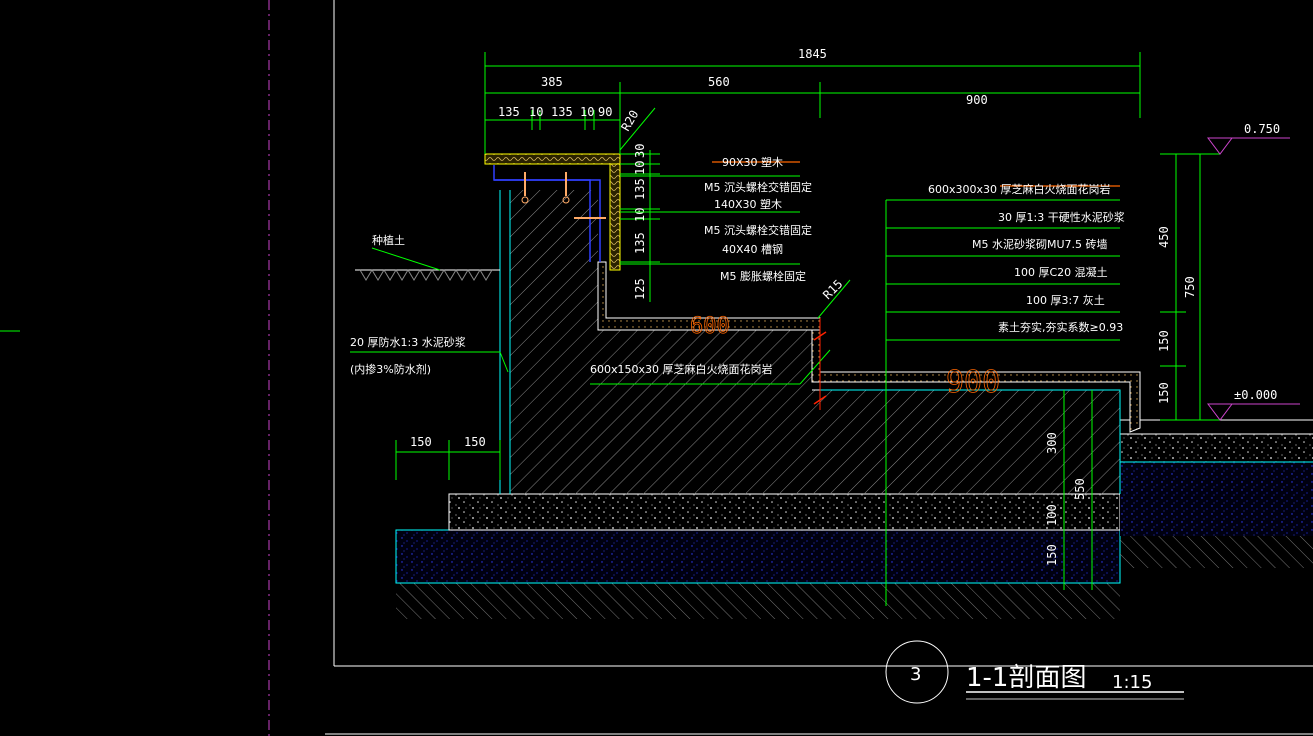  What do you see at coordinates (640, 215) in the screenshot?
I see `dim-10b: 10` at bounding box center [640, 215].